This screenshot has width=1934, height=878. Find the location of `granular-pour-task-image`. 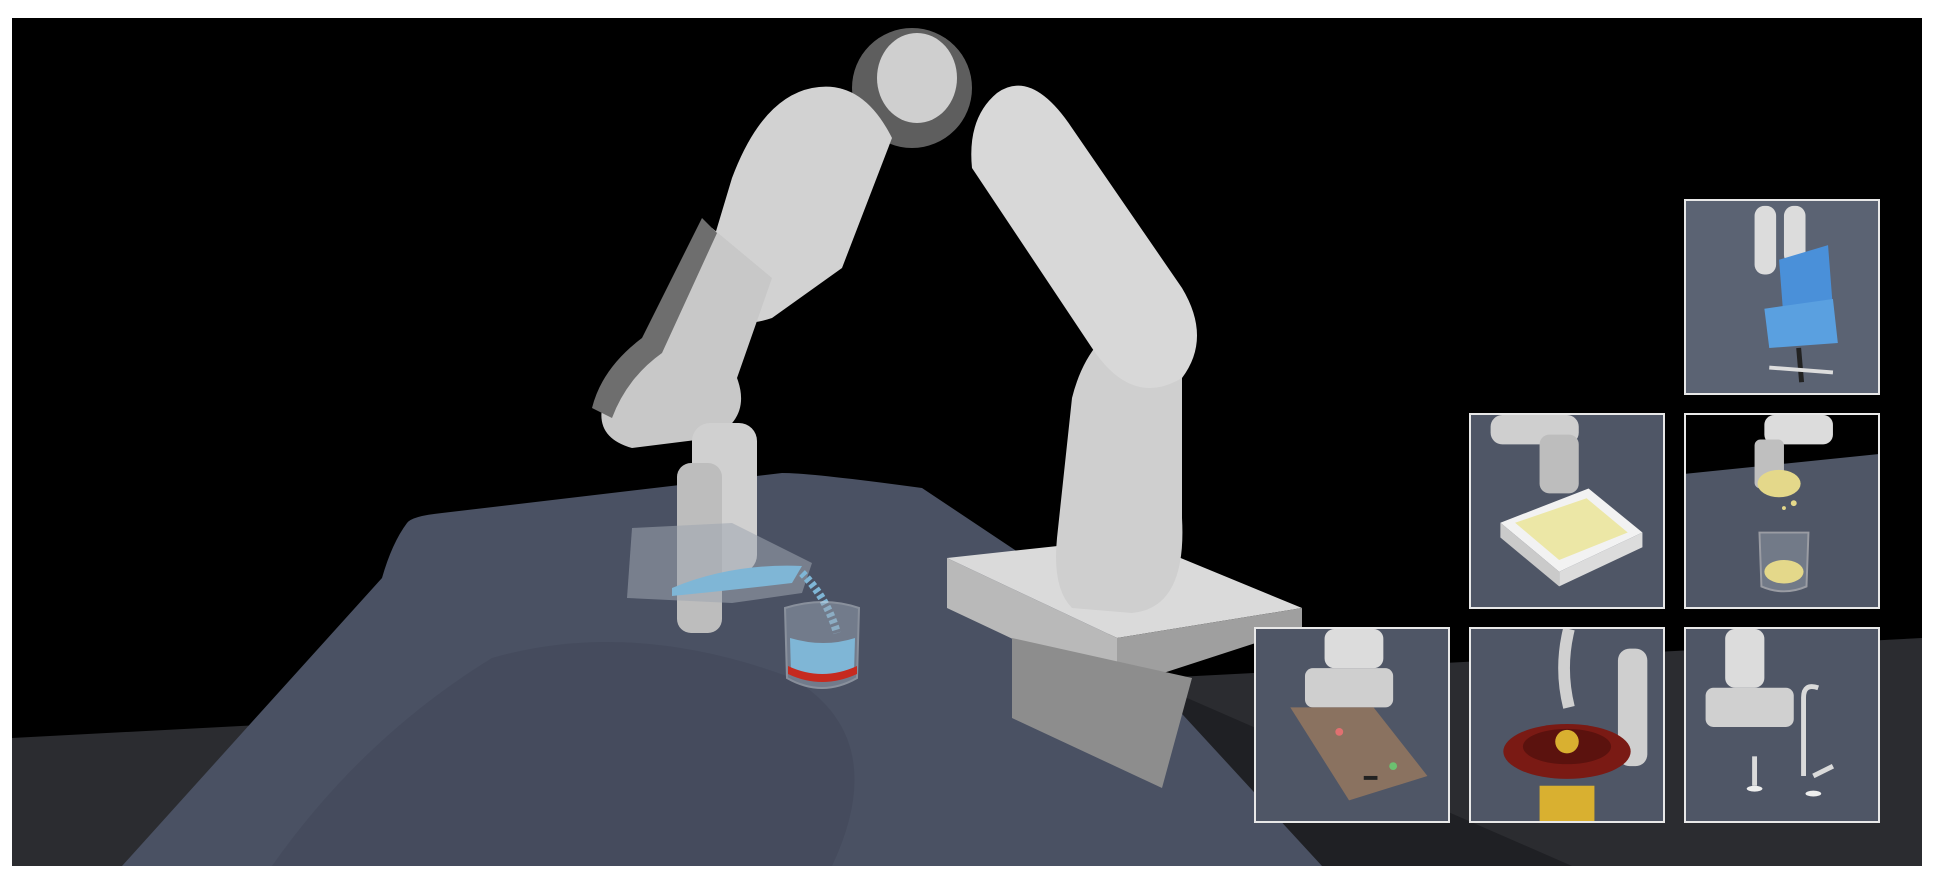

granular-pour-task-image is located at coordinates (1782, 511).